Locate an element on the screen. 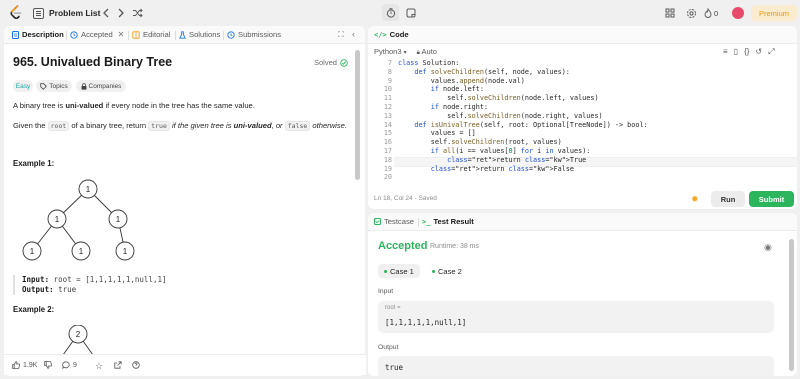  premium-button: Premium is located at coordinates (774, 13).